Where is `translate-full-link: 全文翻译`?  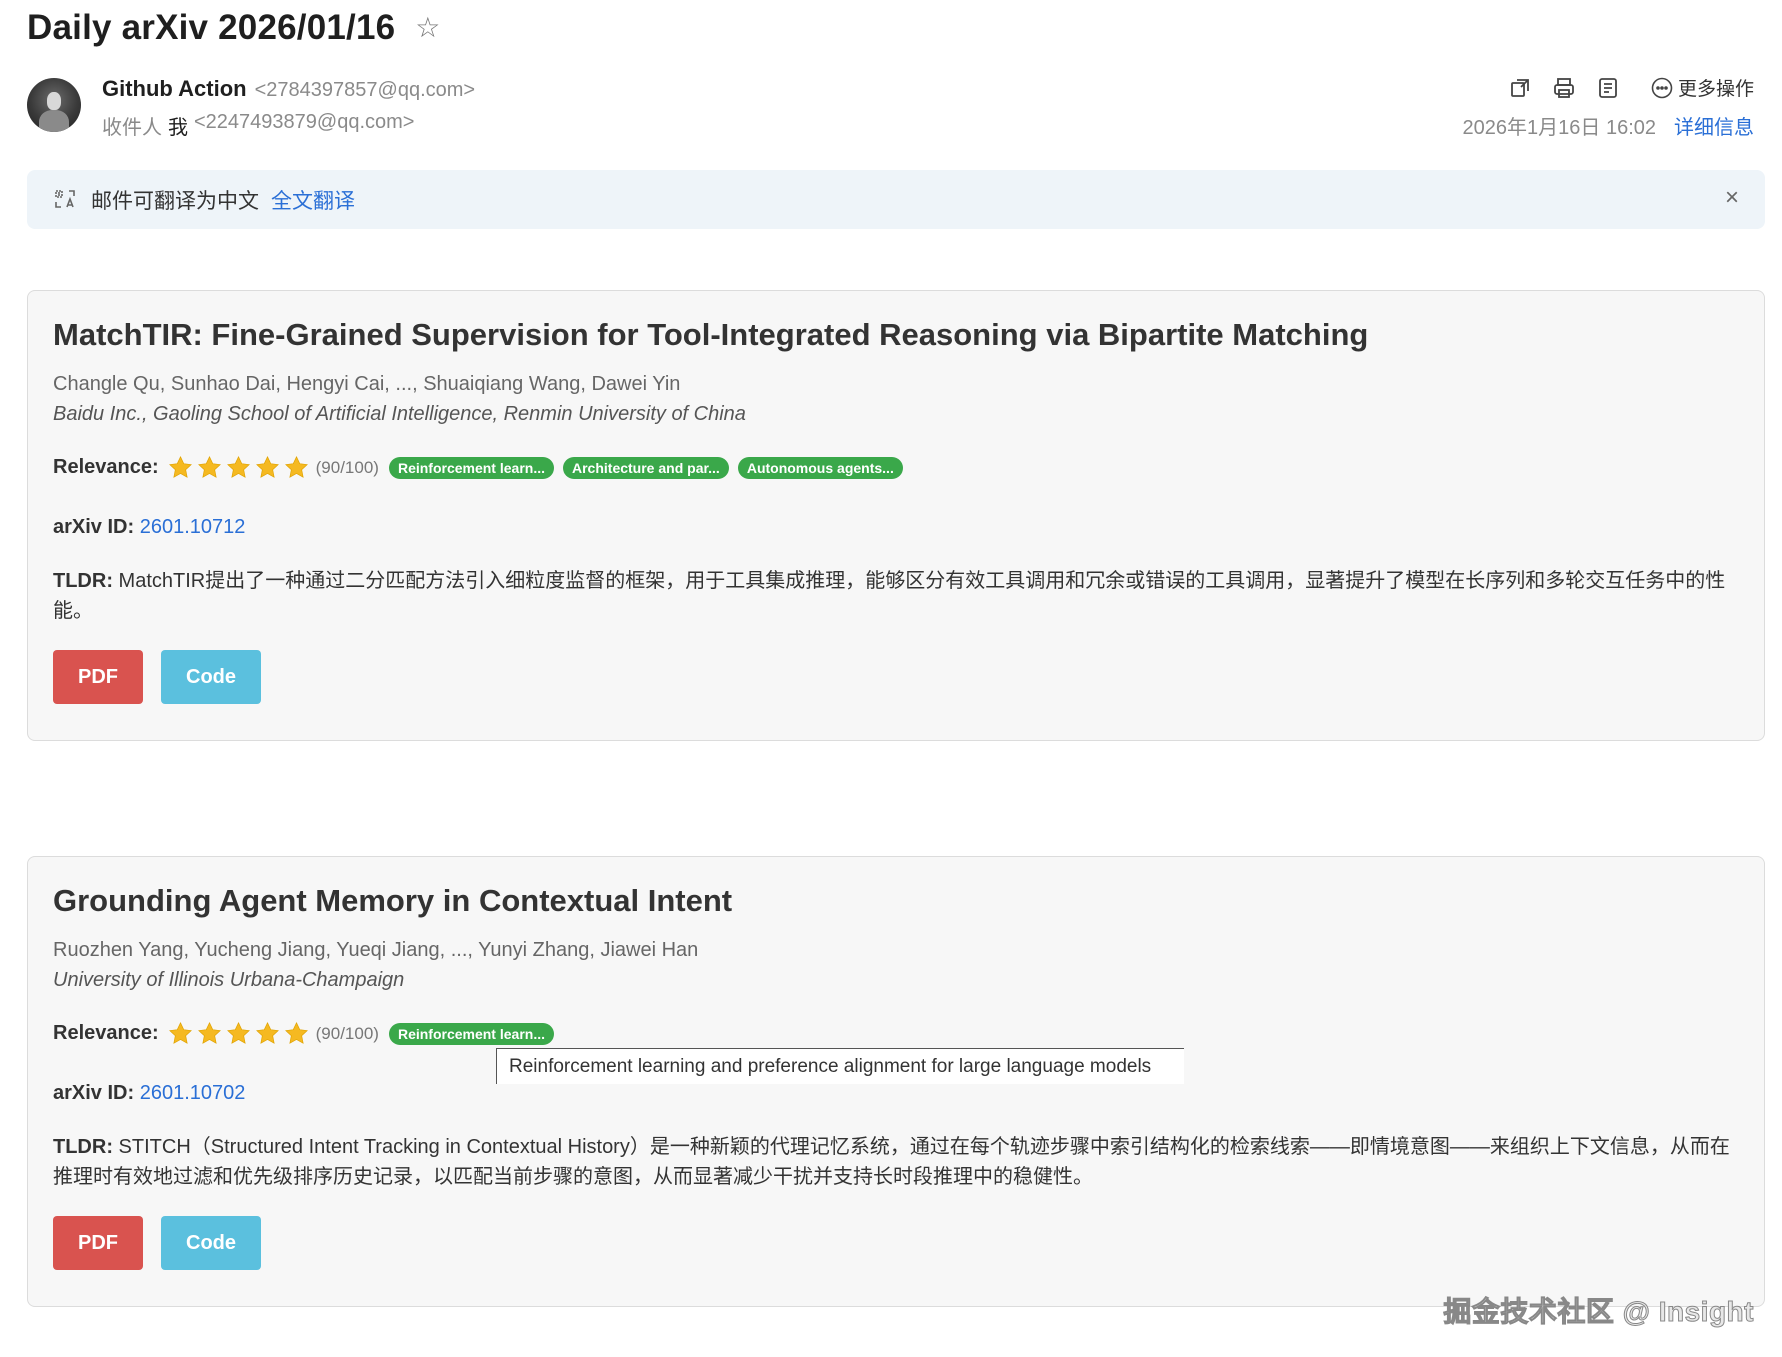 translate-full-link: 全文翻译 is located at coordinates (313, 200).